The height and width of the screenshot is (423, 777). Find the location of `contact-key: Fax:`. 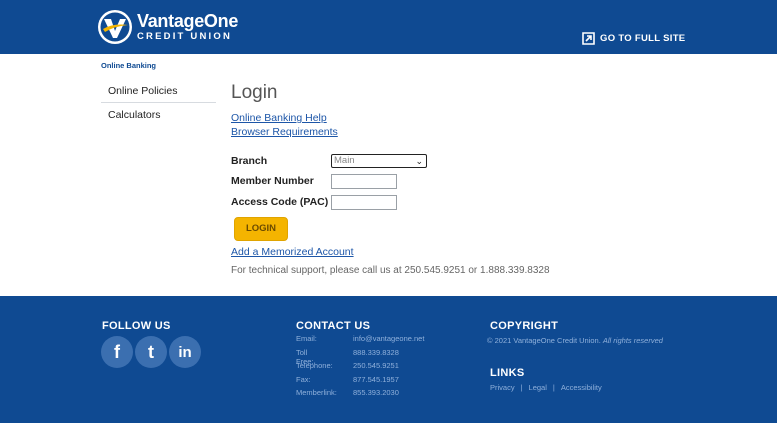

contact-key: Fax: is located at coordinates (303, 379).